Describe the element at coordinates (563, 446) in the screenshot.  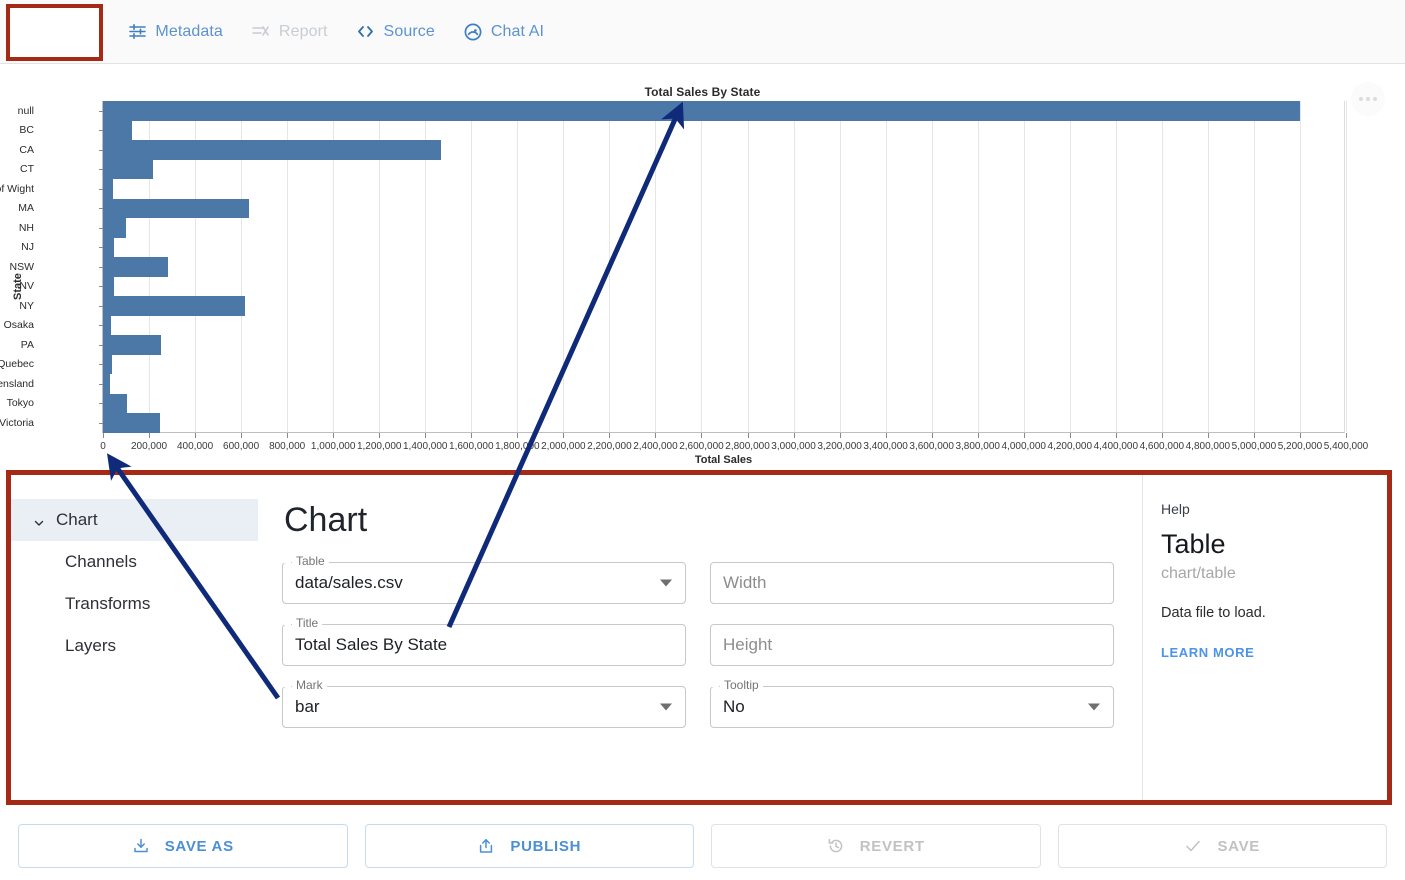
I see `chart-x-tick-label: 2,000,000` at that location.